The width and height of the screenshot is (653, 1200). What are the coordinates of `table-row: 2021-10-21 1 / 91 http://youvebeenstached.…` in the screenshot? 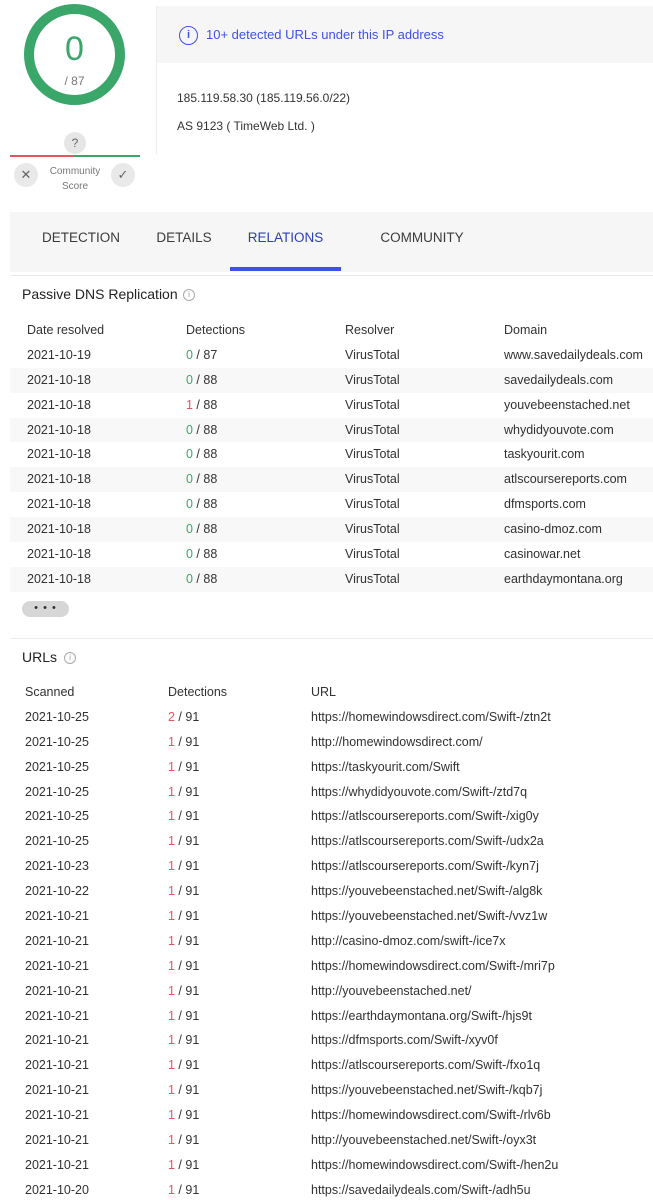 It's located at (331, 1140).